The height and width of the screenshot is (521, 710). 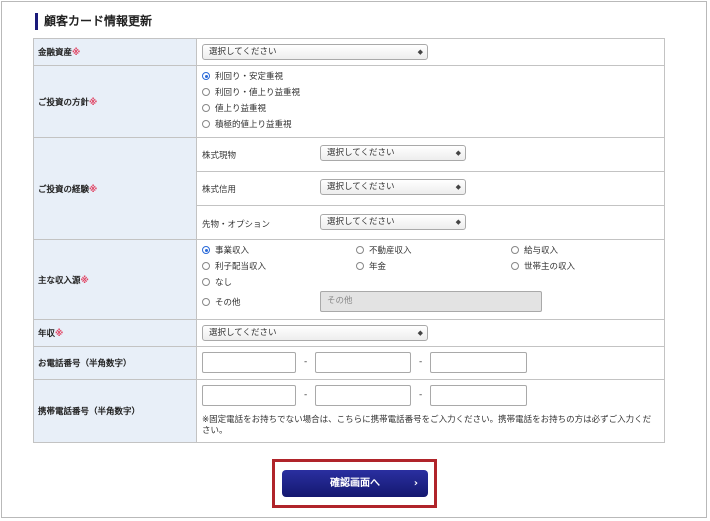 What do you see at coordinates (115, 411) in the screenshot?
I see `mobile-label: 携帯電話番号（半角数字）` at bounding box center [115, 411].